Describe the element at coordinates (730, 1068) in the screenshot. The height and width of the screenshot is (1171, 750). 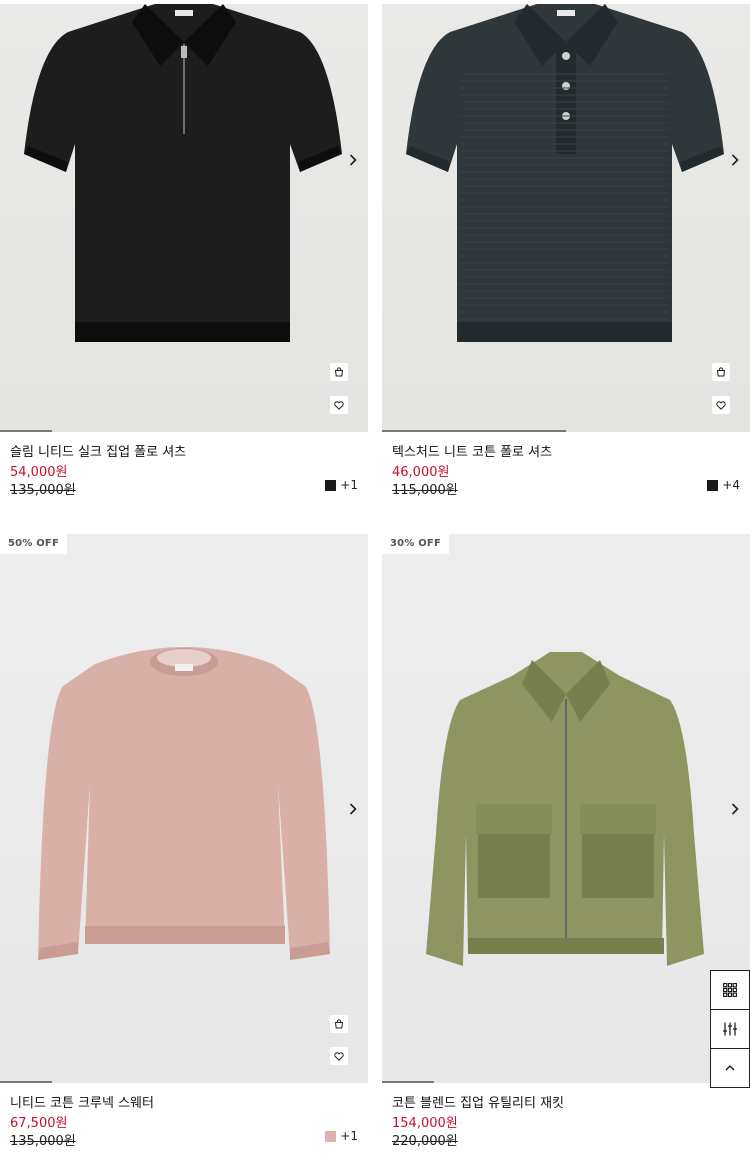
I see `chevron-up-icon` at that location.